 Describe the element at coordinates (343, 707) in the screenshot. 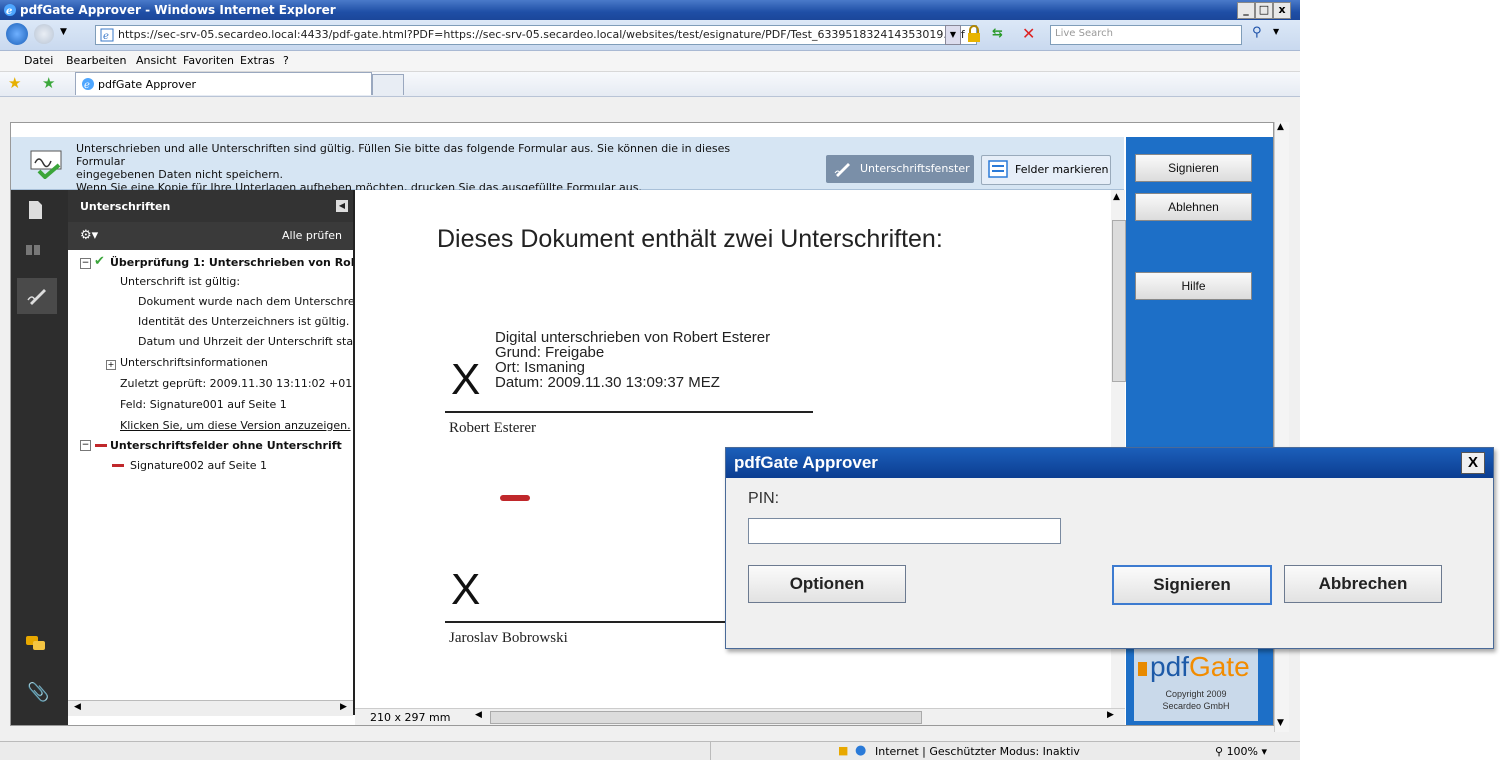

I see `scroll-right-icon: ▶` at that location.